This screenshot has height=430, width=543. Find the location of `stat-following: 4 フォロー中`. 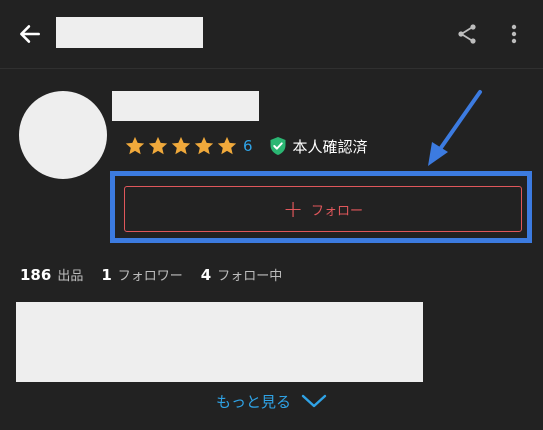

stat-following: 4 フォロー中 is located at coordinates (241, 274).